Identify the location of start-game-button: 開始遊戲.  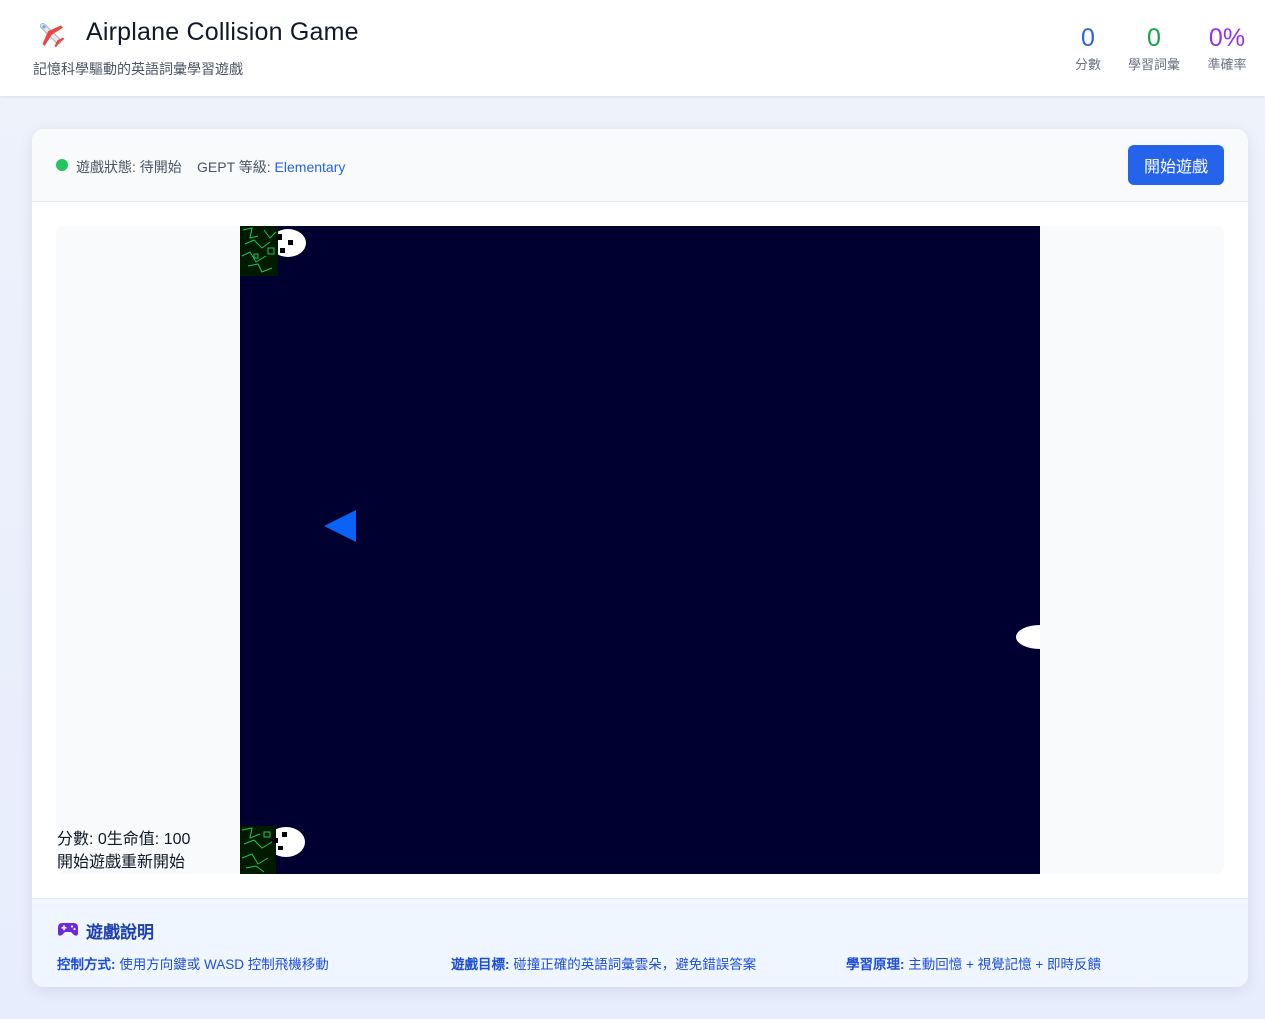
(1176, 165).